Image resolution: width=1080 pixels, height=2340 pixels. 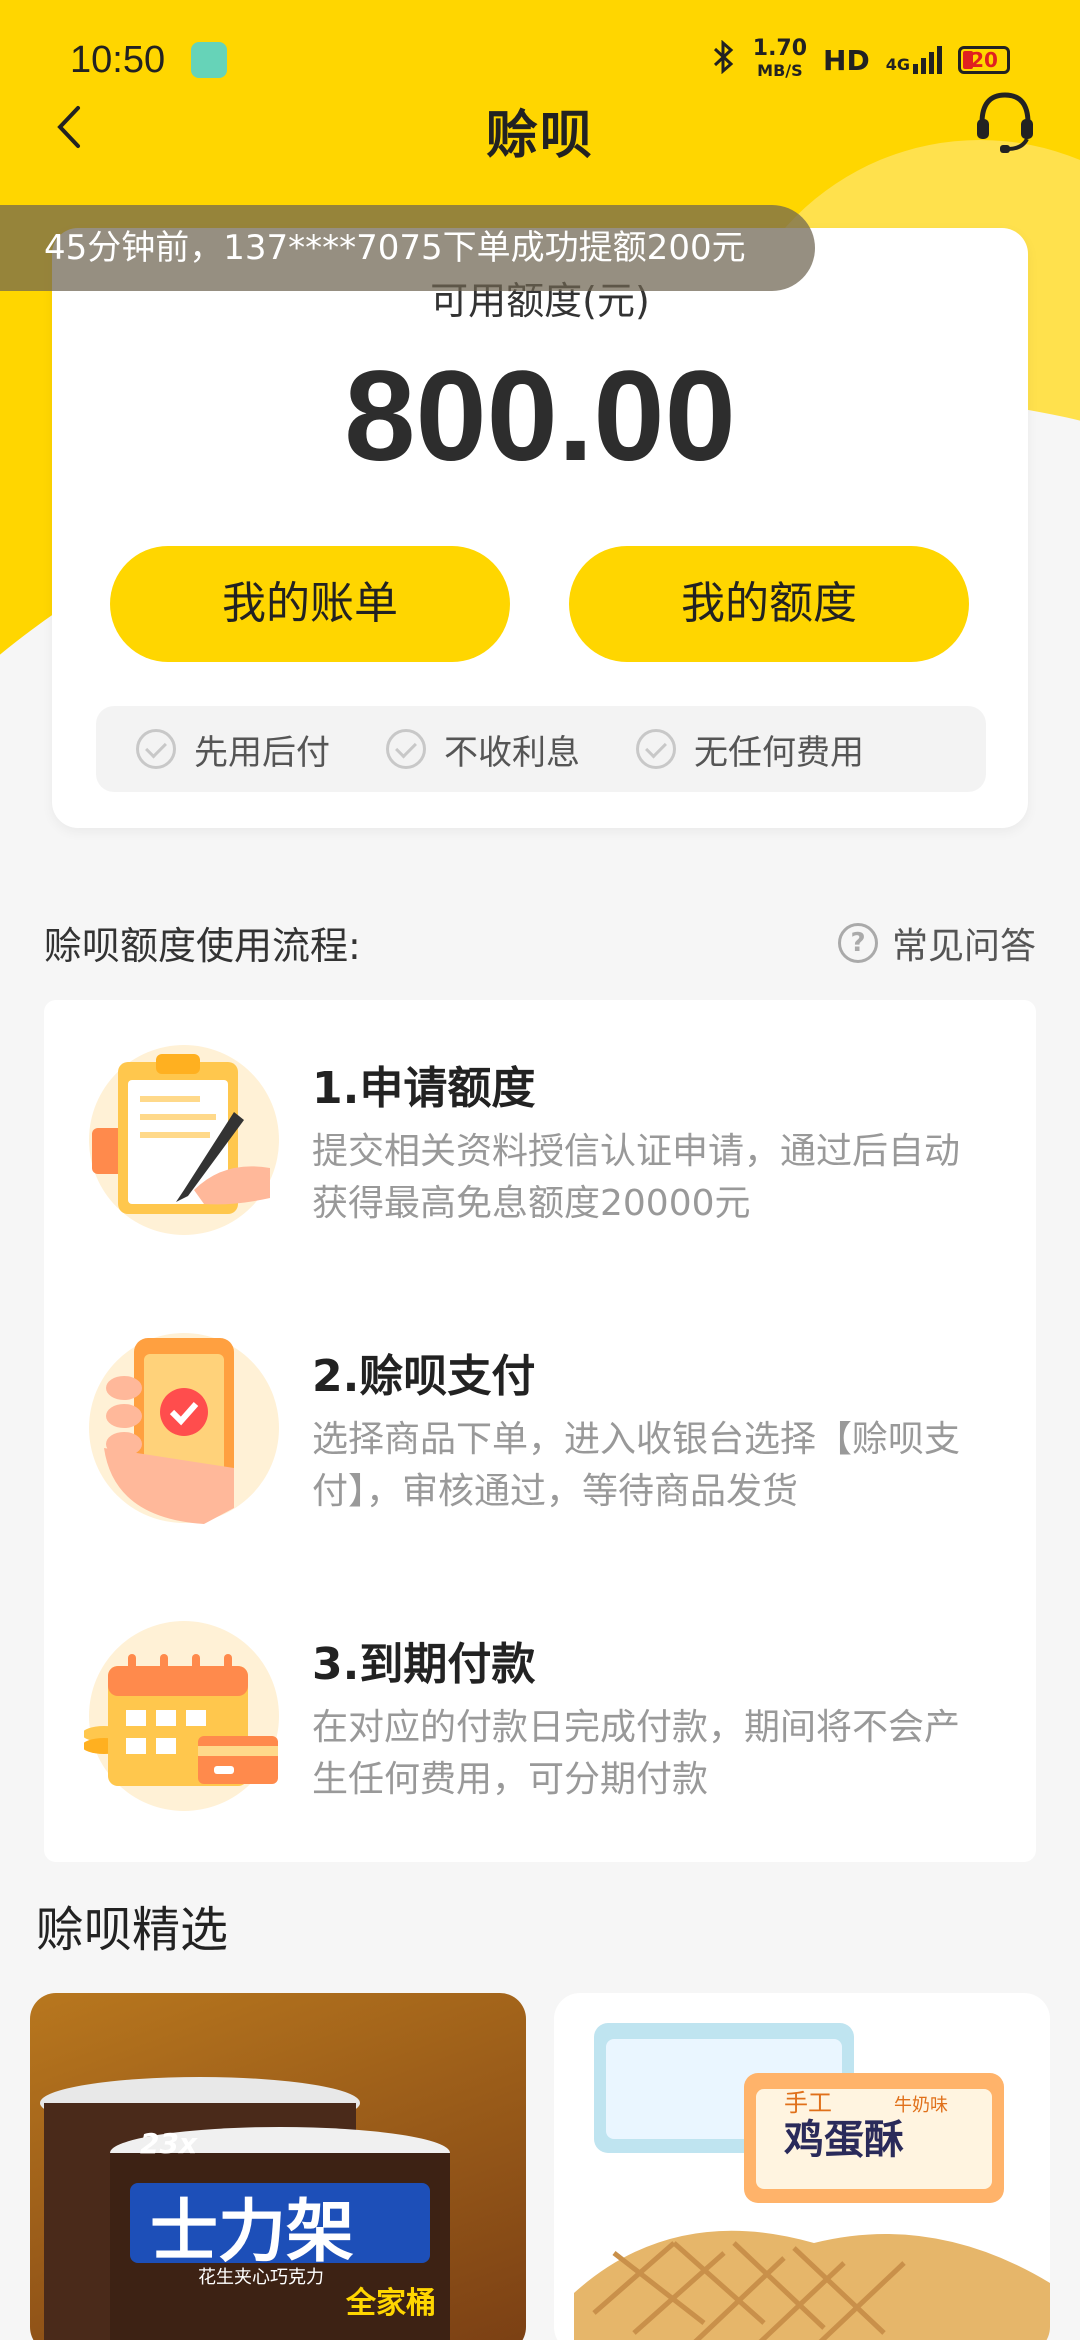 I want to click on phone-payment-icon, so click(x=184, y=1428).